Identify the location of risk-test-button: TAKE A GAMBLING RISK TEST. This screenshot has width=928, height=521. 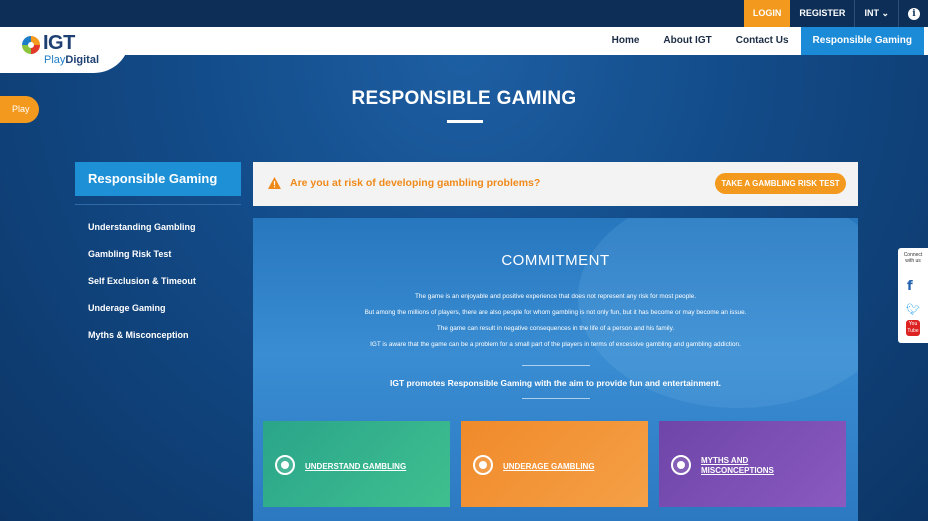
(780, 183).